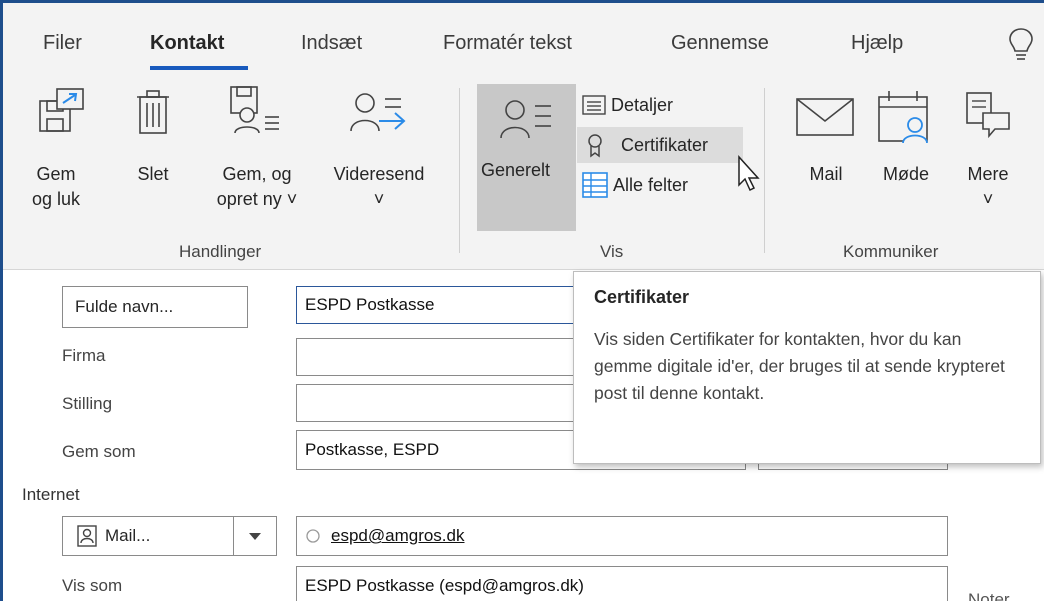 This screenshot has width=1044, height=601. Describe the element at coordinates (56, 155) in the screenshot. I see `gem-og-luk-button: Gem og luk` at that location.